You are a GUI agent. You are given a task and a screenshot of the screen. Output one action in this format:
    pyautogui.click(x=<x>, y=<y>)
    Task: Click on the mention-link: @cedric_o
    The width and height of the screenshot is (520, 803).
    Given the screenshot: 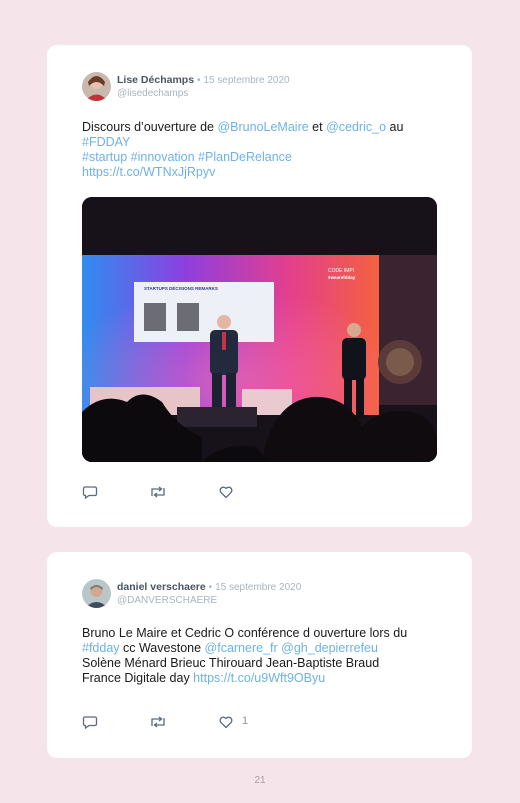 What is the action you would take?
    pyautogui.click(x=356, y=127)
    